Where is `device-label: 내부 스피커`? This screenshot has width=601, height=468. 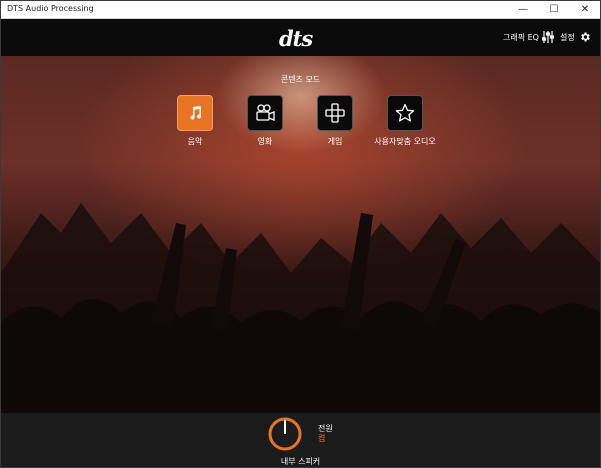
device-label: 내부 스피커 is located at coordinates (300, 461).